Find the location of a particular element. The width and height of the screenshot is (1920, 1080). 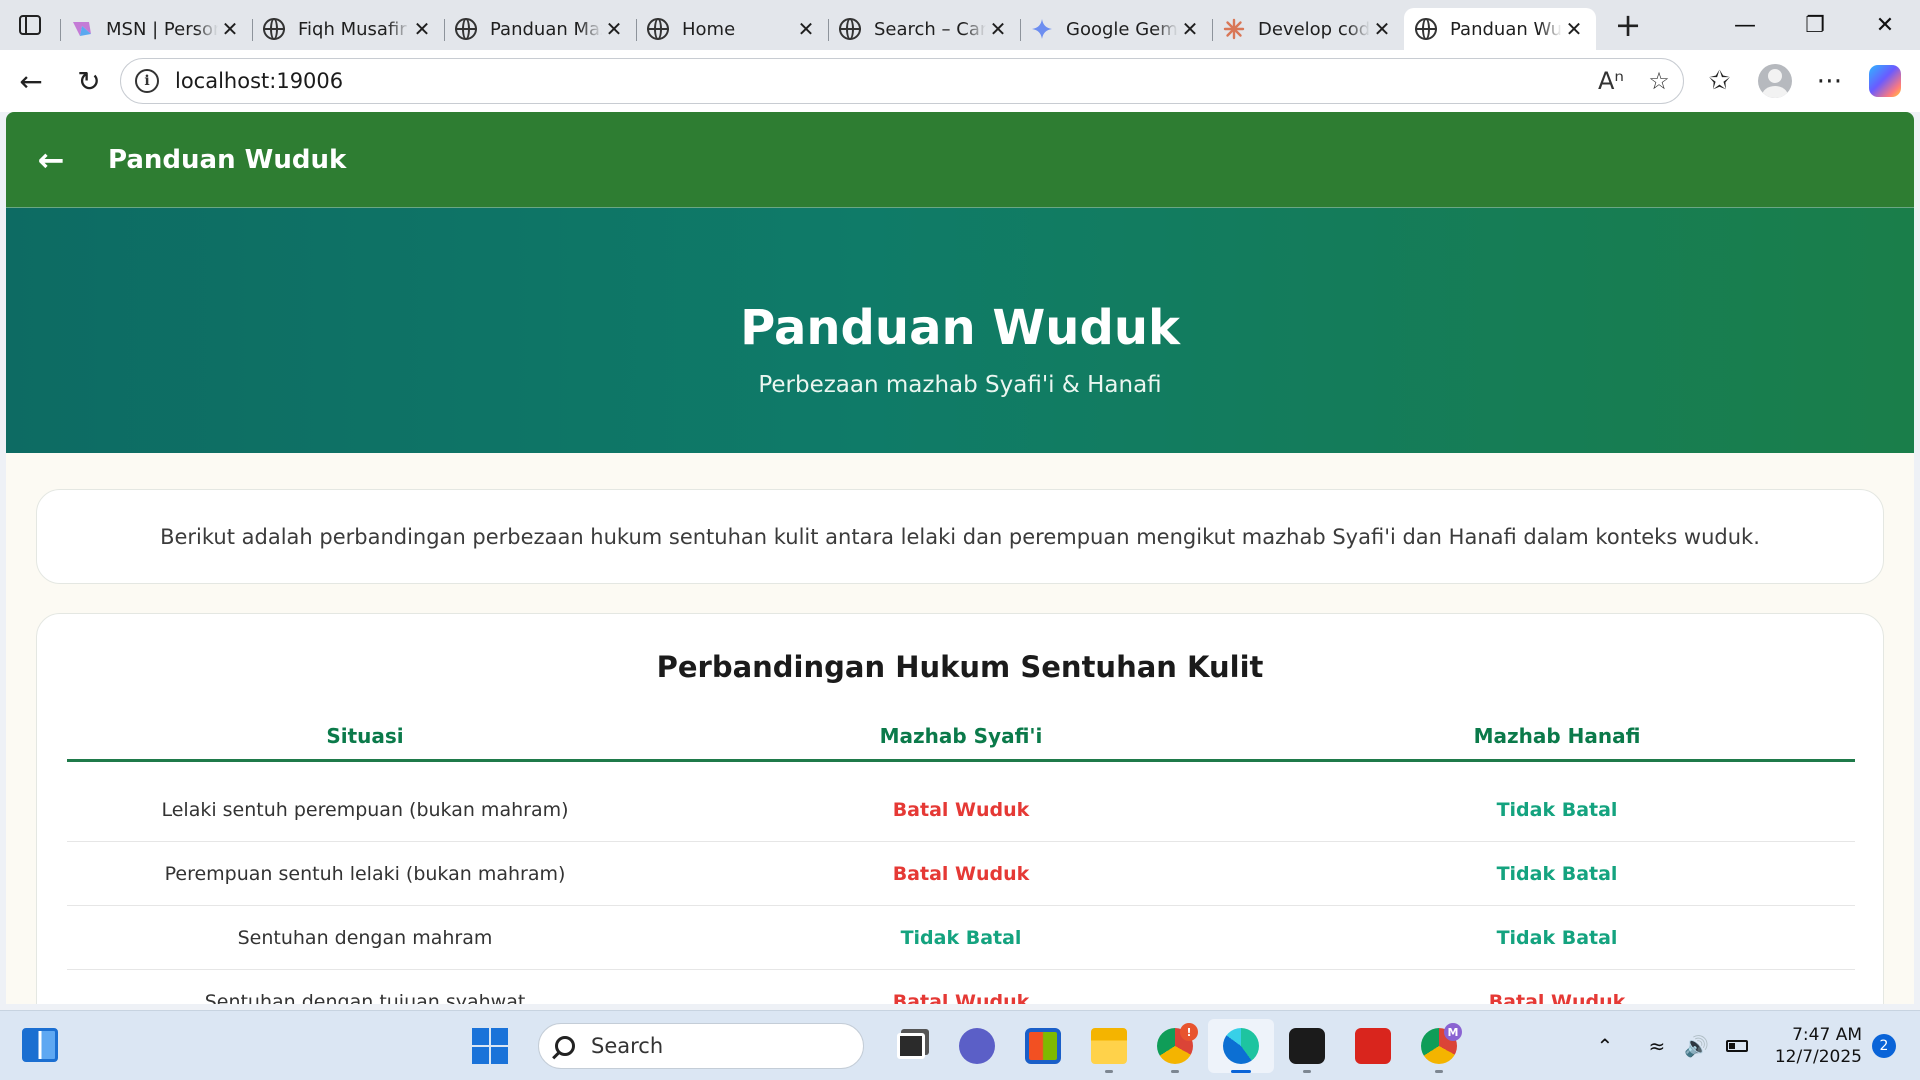

system-tray: ⌃ ≈ 🔊 7:47 AM 12/7/2025 2 is located at coordinates (1752, 1045).